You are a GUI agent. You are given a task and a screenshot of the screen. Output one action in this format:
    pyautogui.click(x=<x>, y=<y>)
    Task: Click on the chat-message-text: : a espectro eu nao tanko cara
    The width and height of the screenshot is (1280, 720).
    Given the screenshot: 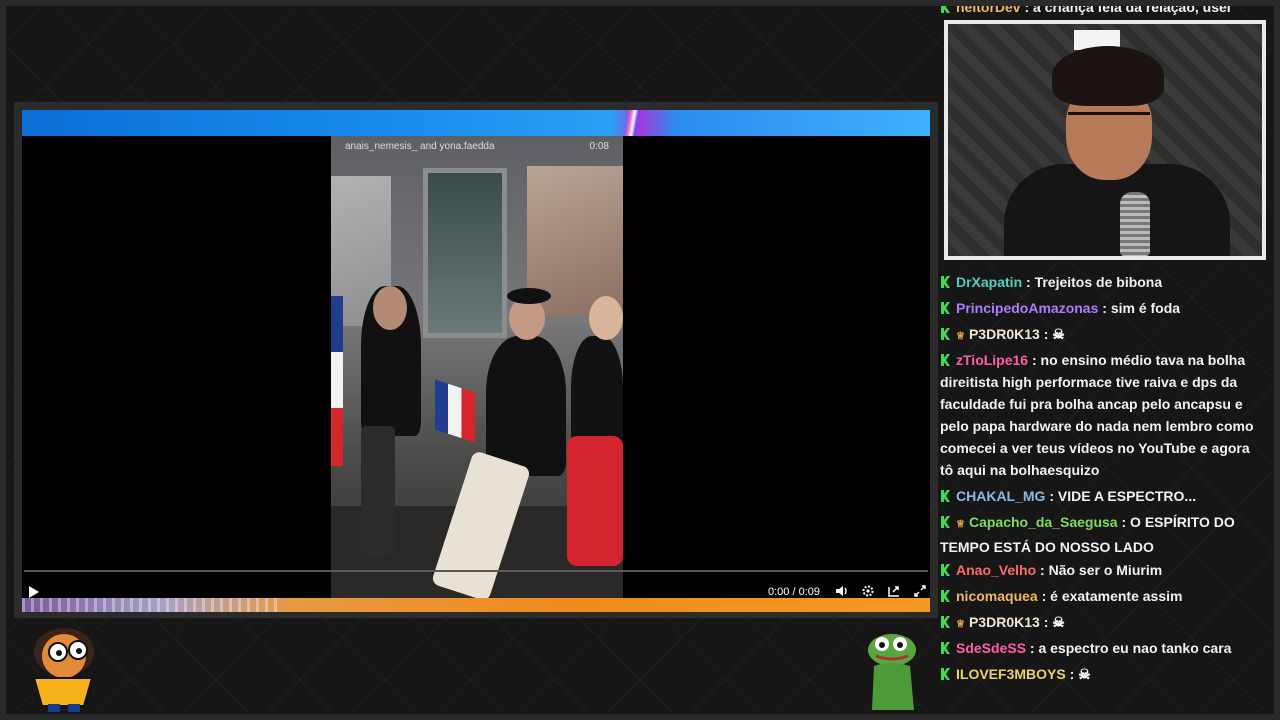 What is the action you would take?
    pyautogui.click(x=1130, y=648)
    